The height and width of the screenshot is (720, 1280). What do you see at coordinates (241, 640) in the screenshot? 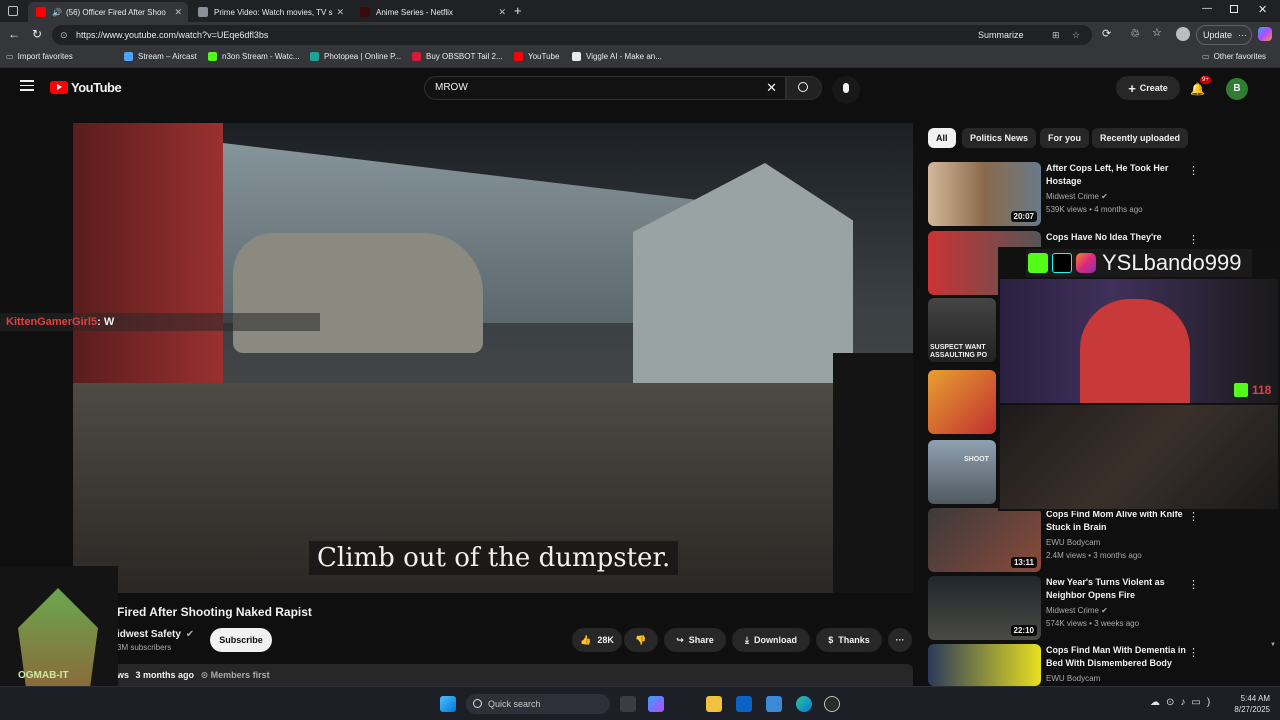
I see `subscribe-button: Subscribe` at bounding box center [241, 640].